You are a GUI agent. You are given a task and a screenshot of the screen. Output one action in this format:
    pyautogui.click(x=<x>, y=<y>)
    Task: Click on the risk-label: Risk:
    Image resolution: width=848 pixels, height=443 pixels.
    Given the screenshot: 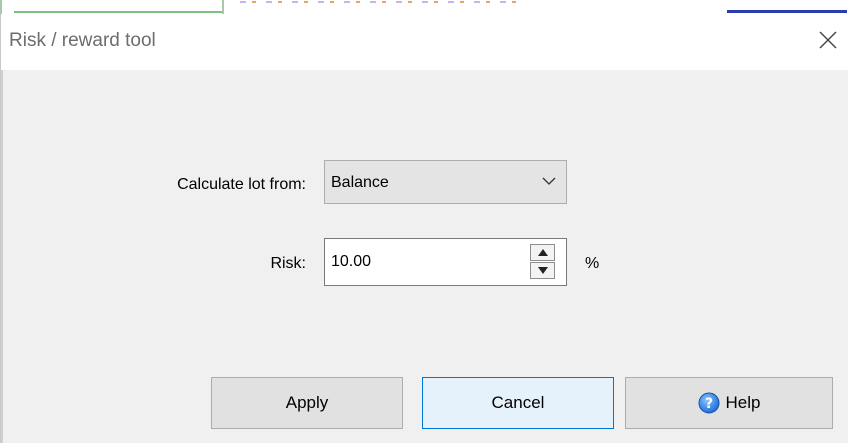 What is the action you would take?
    pyautogui.click(x=288, y=263)
    